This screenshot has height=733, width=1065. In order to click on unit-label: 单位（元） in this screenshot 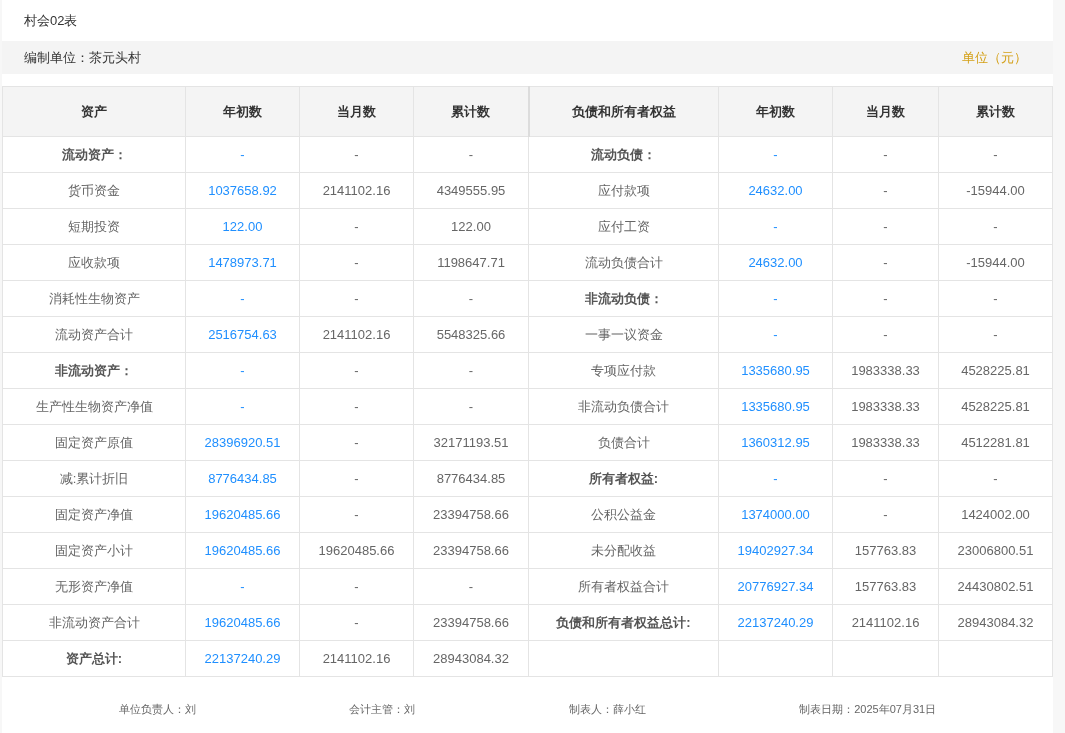, I will do `click(994, 57)`.